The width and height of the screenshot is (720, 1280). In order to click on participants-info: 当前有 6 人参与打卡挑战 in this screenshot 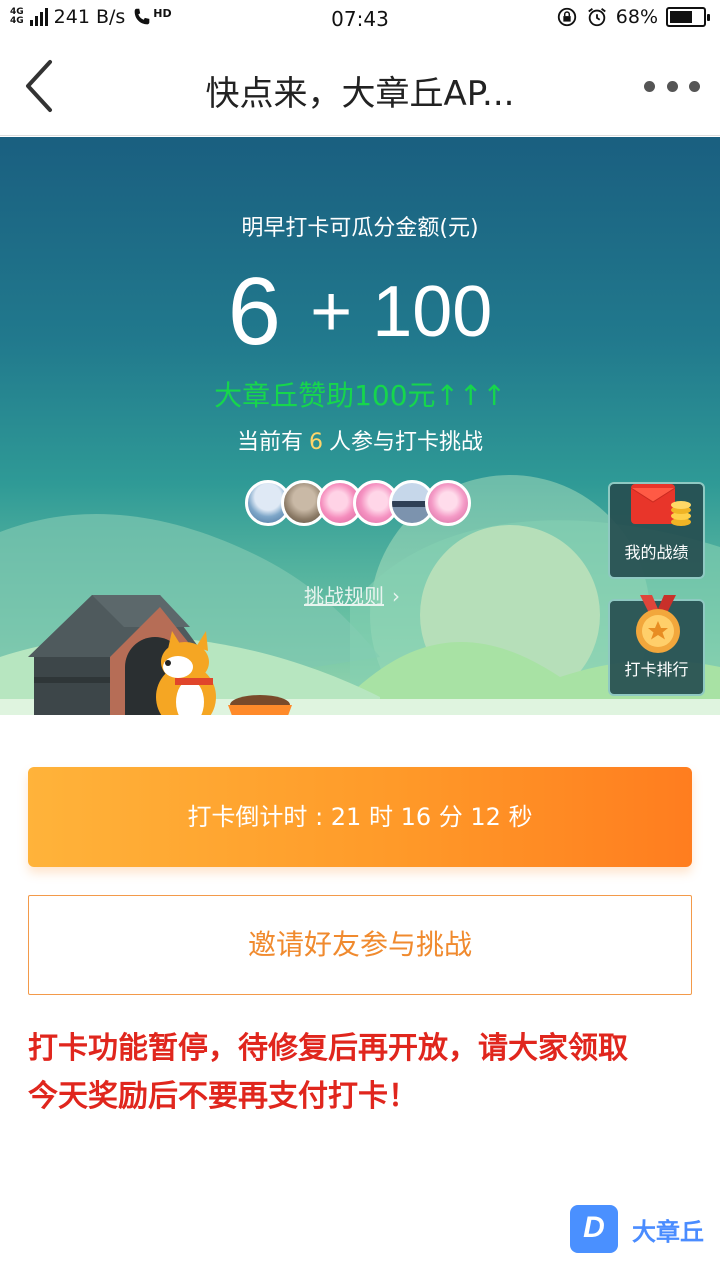, I will do `click(360, 440)`.